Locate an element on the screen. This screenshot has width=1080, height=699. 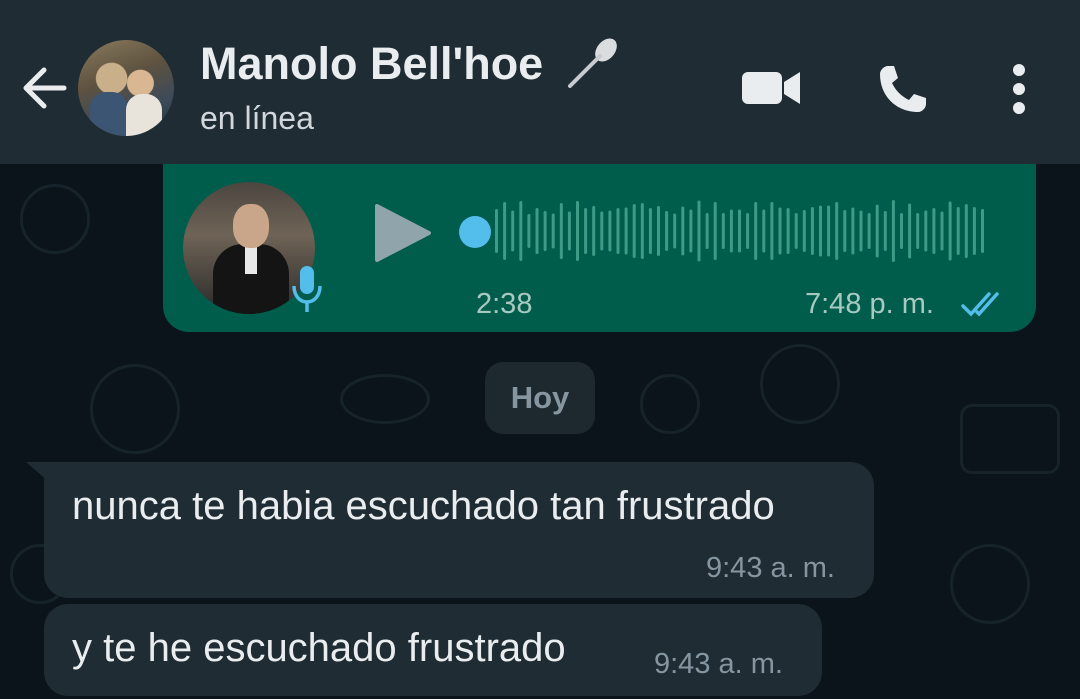
double-check-icon is located at coordinates (980, 304).